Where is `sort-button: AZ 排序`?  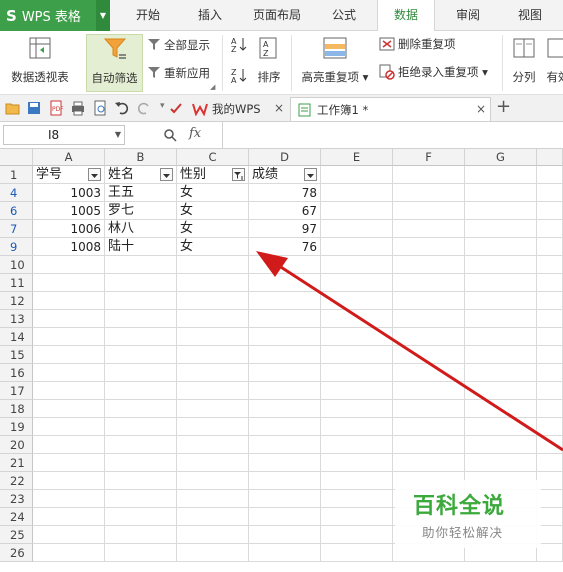 sort-button: AZ 排序 is located at coordinates (269, 60).